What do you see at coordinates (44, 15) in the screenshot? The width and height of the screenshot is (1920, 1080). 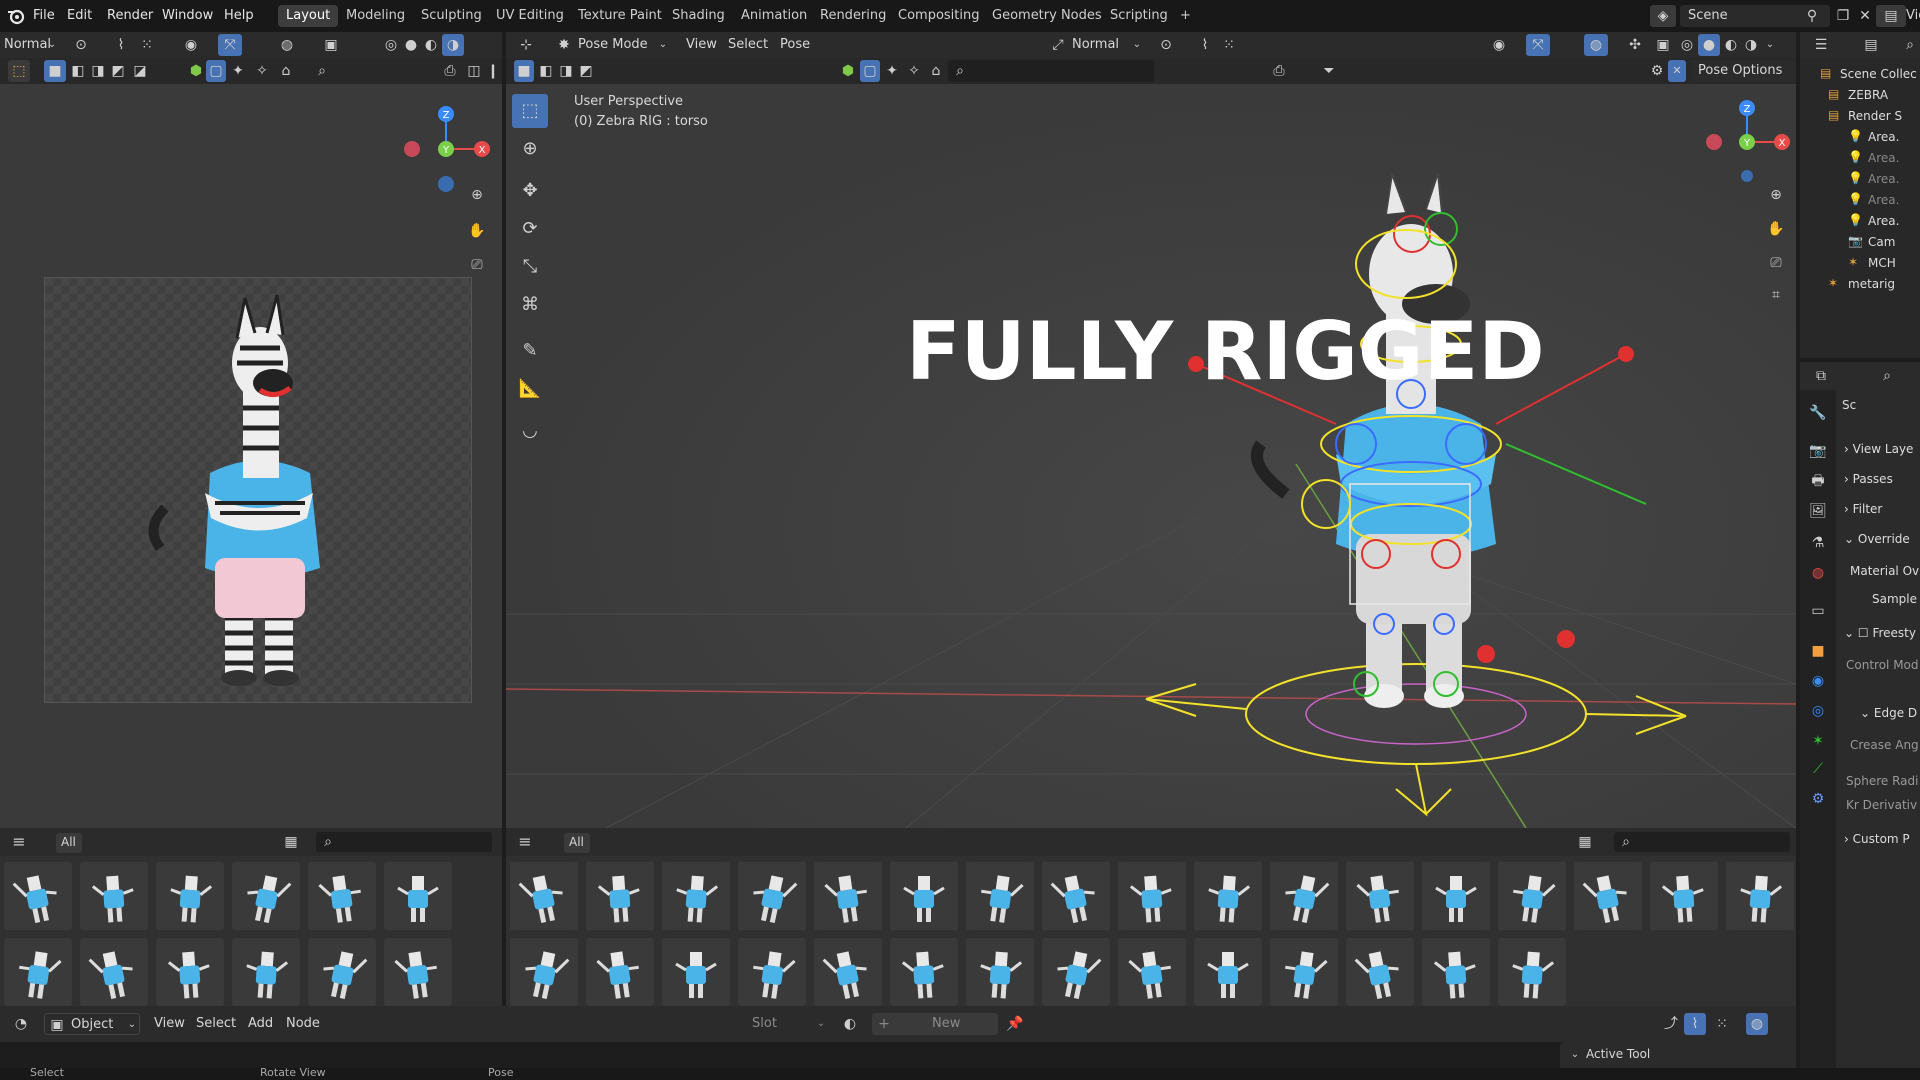 I see `menu-file: File` at bounding box center [44, 15].